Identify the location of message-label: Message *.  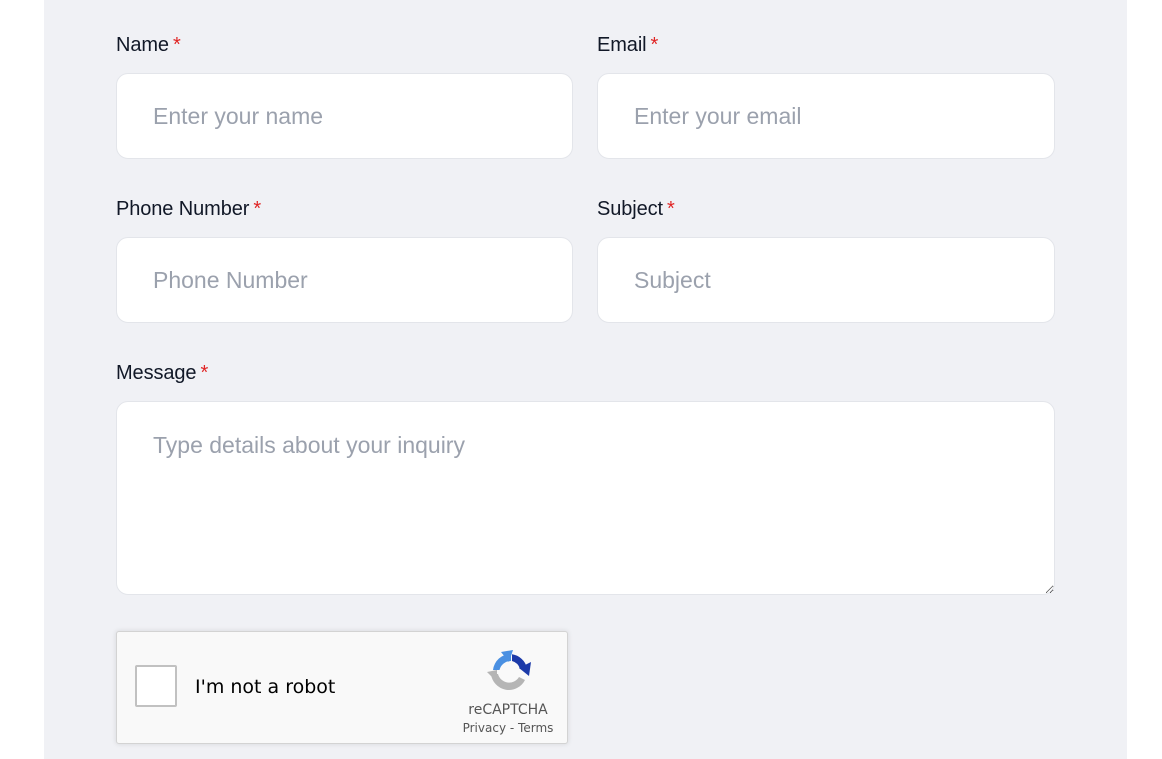
(162, 373).